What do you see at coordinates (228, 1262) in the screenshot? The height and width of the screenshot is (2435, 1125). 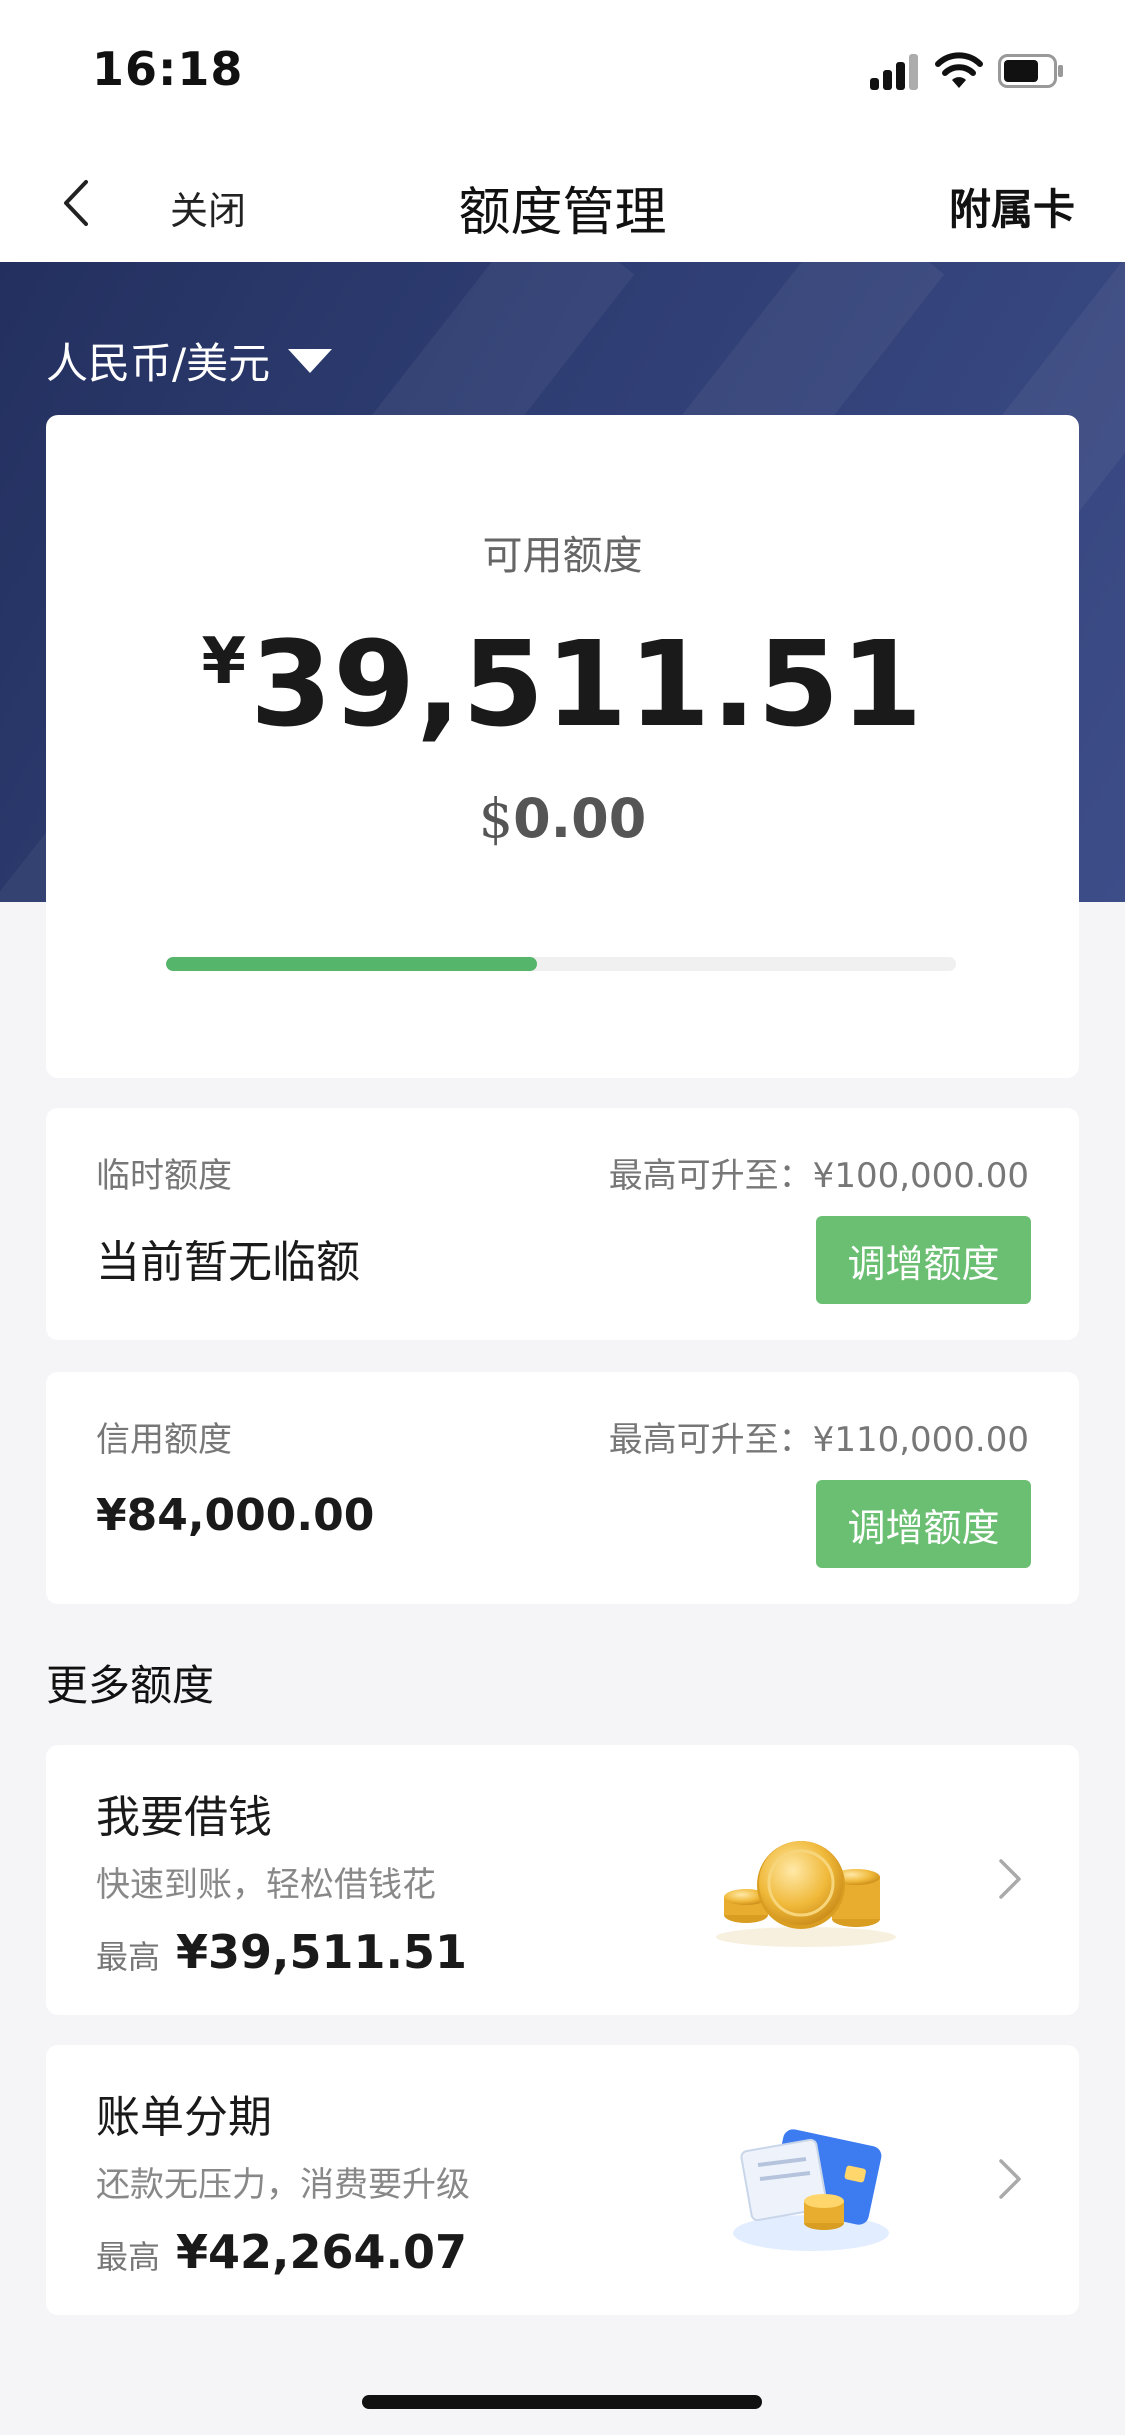 I see `temporary-limit-value: 当前暂无临额` at bounding box center [228, 1262].